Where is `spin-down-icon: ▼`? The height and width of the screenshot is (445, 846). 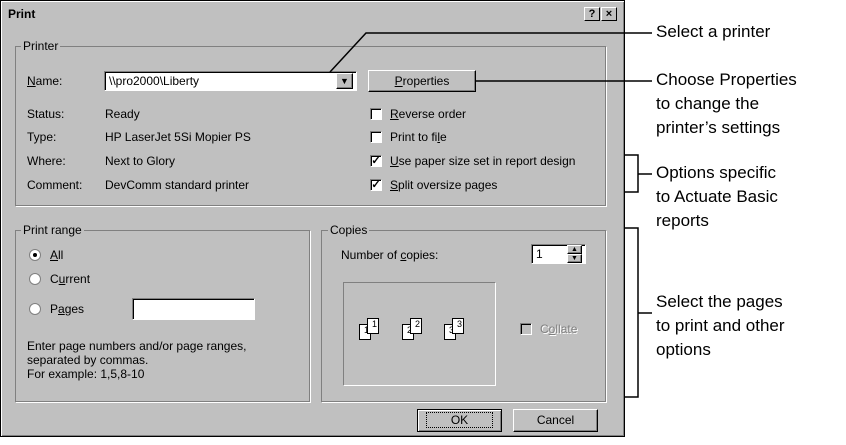
spin-down-icon: ▼ is located at coordinates (574, 258).